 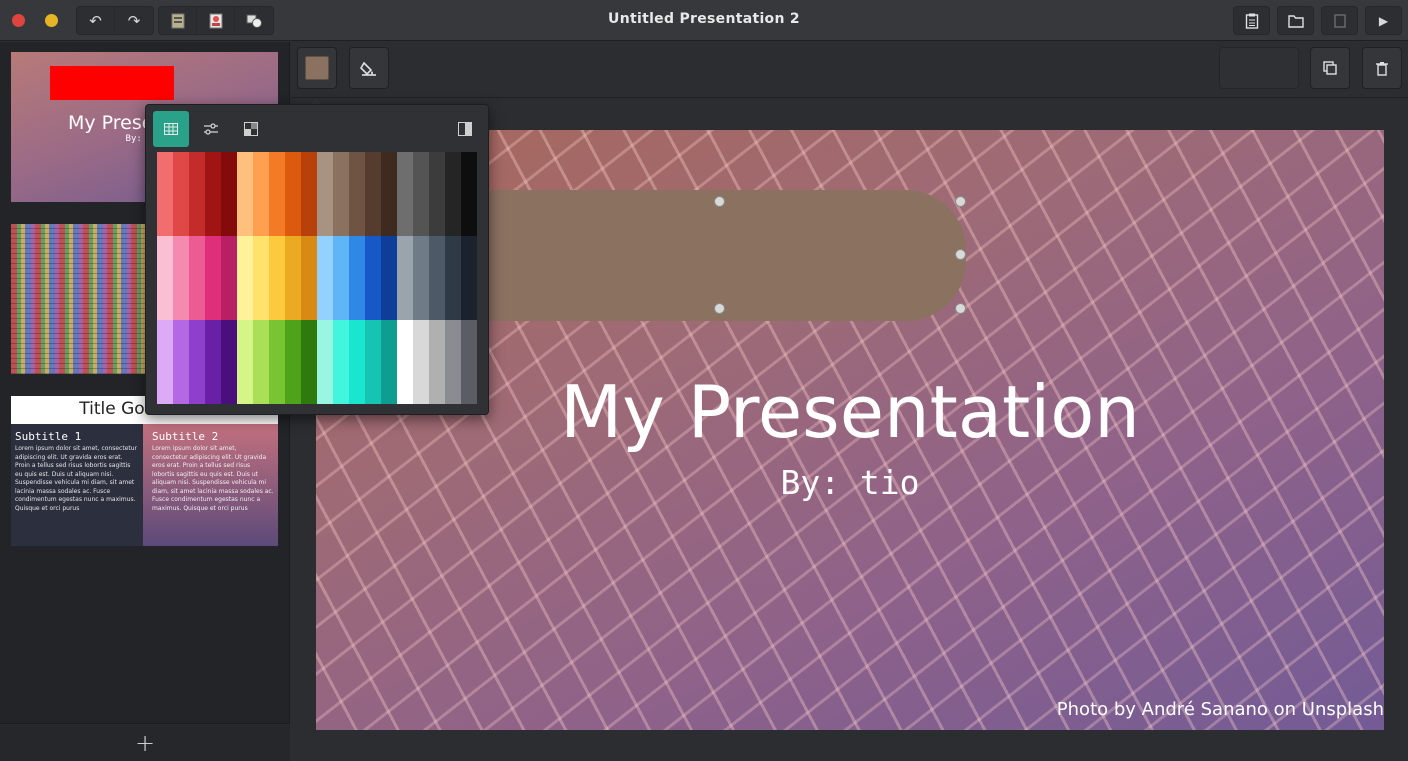 What do you see at coordinates (1339, 20) in the screenshot?
I see `export-button` at bounding box center [1339, 20].